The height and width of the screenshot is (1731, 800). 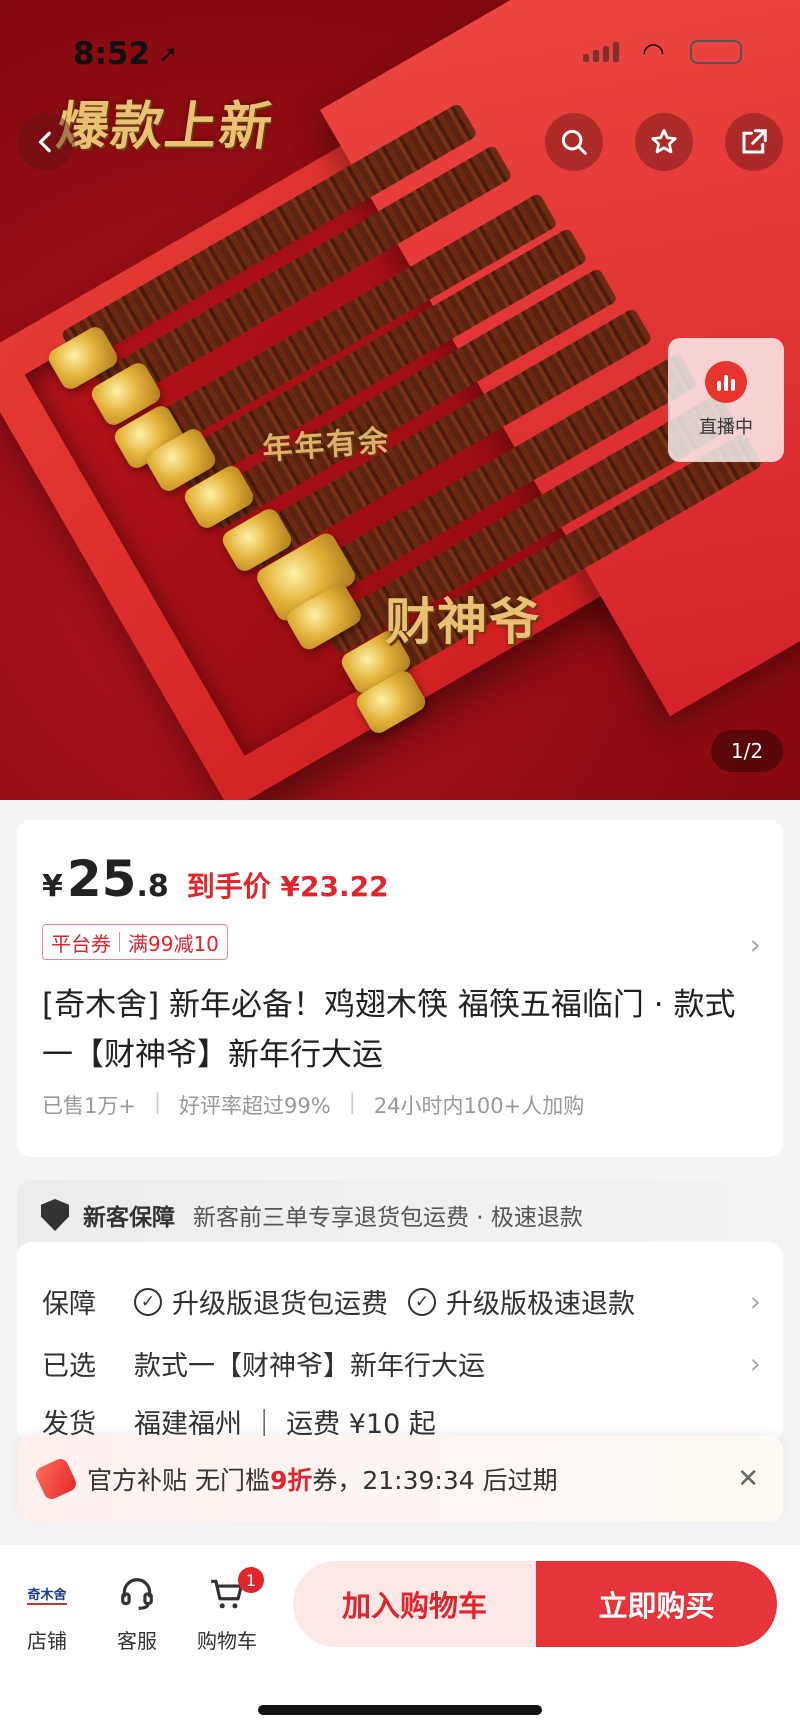 I want to click on cart-label: 购物车, so click(x=227, y=1641).